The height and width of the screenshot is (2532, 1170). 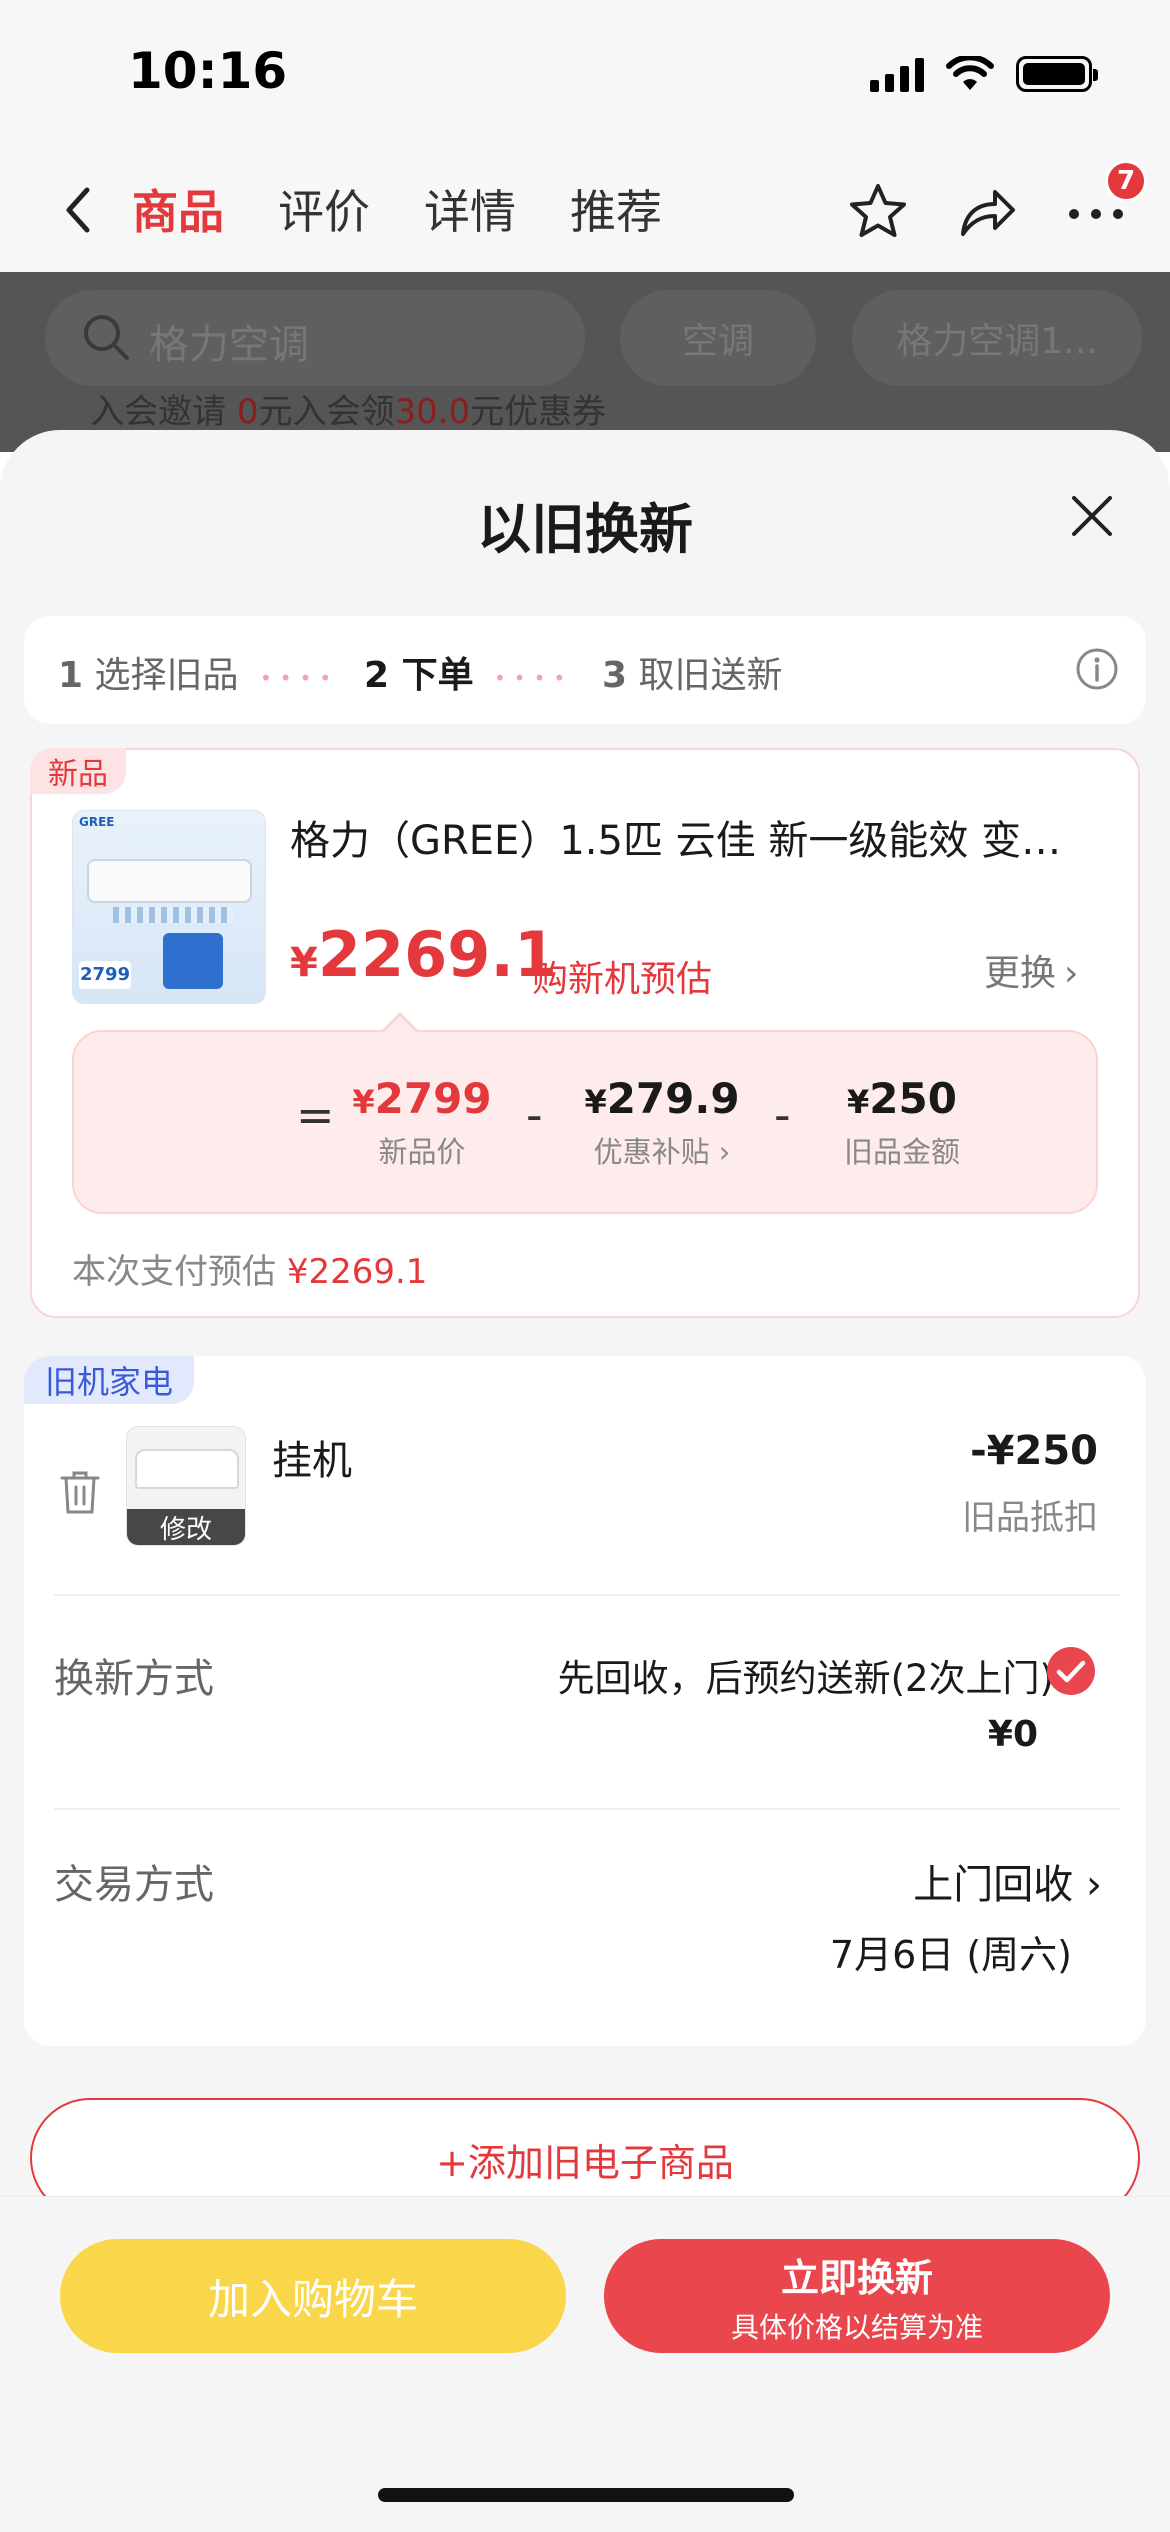 What do you see at coordinates (470, 209) in the screenshot?
I see `tab-details: 详情` at bounding box center [470, 209].